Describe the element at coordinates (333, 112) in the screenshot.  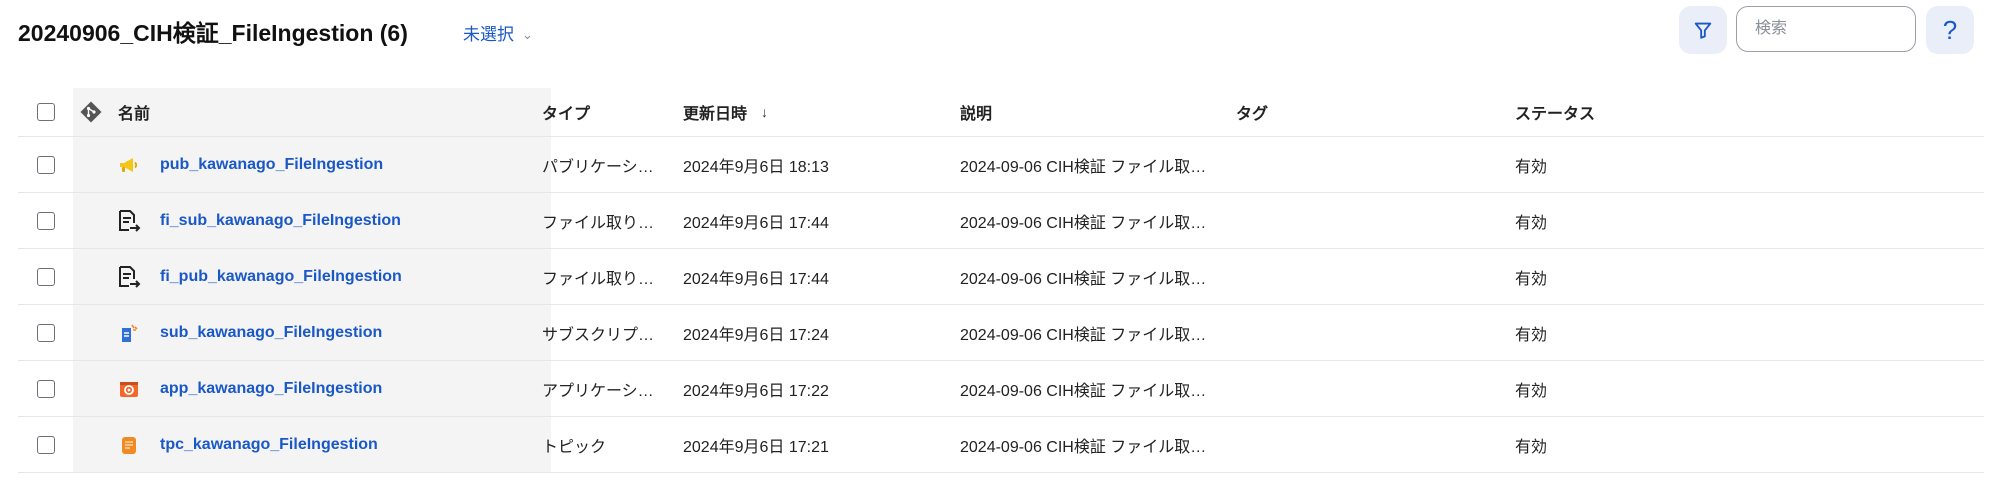
I see `column-header-name: 名前` at that location.